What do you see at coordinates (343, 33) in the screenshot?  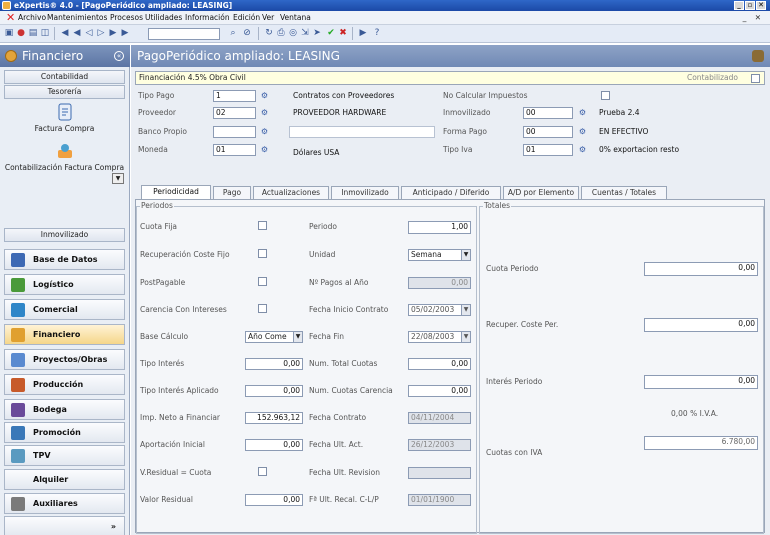 I see `cancel-icon: ✖` at bounding box center [343, 33].